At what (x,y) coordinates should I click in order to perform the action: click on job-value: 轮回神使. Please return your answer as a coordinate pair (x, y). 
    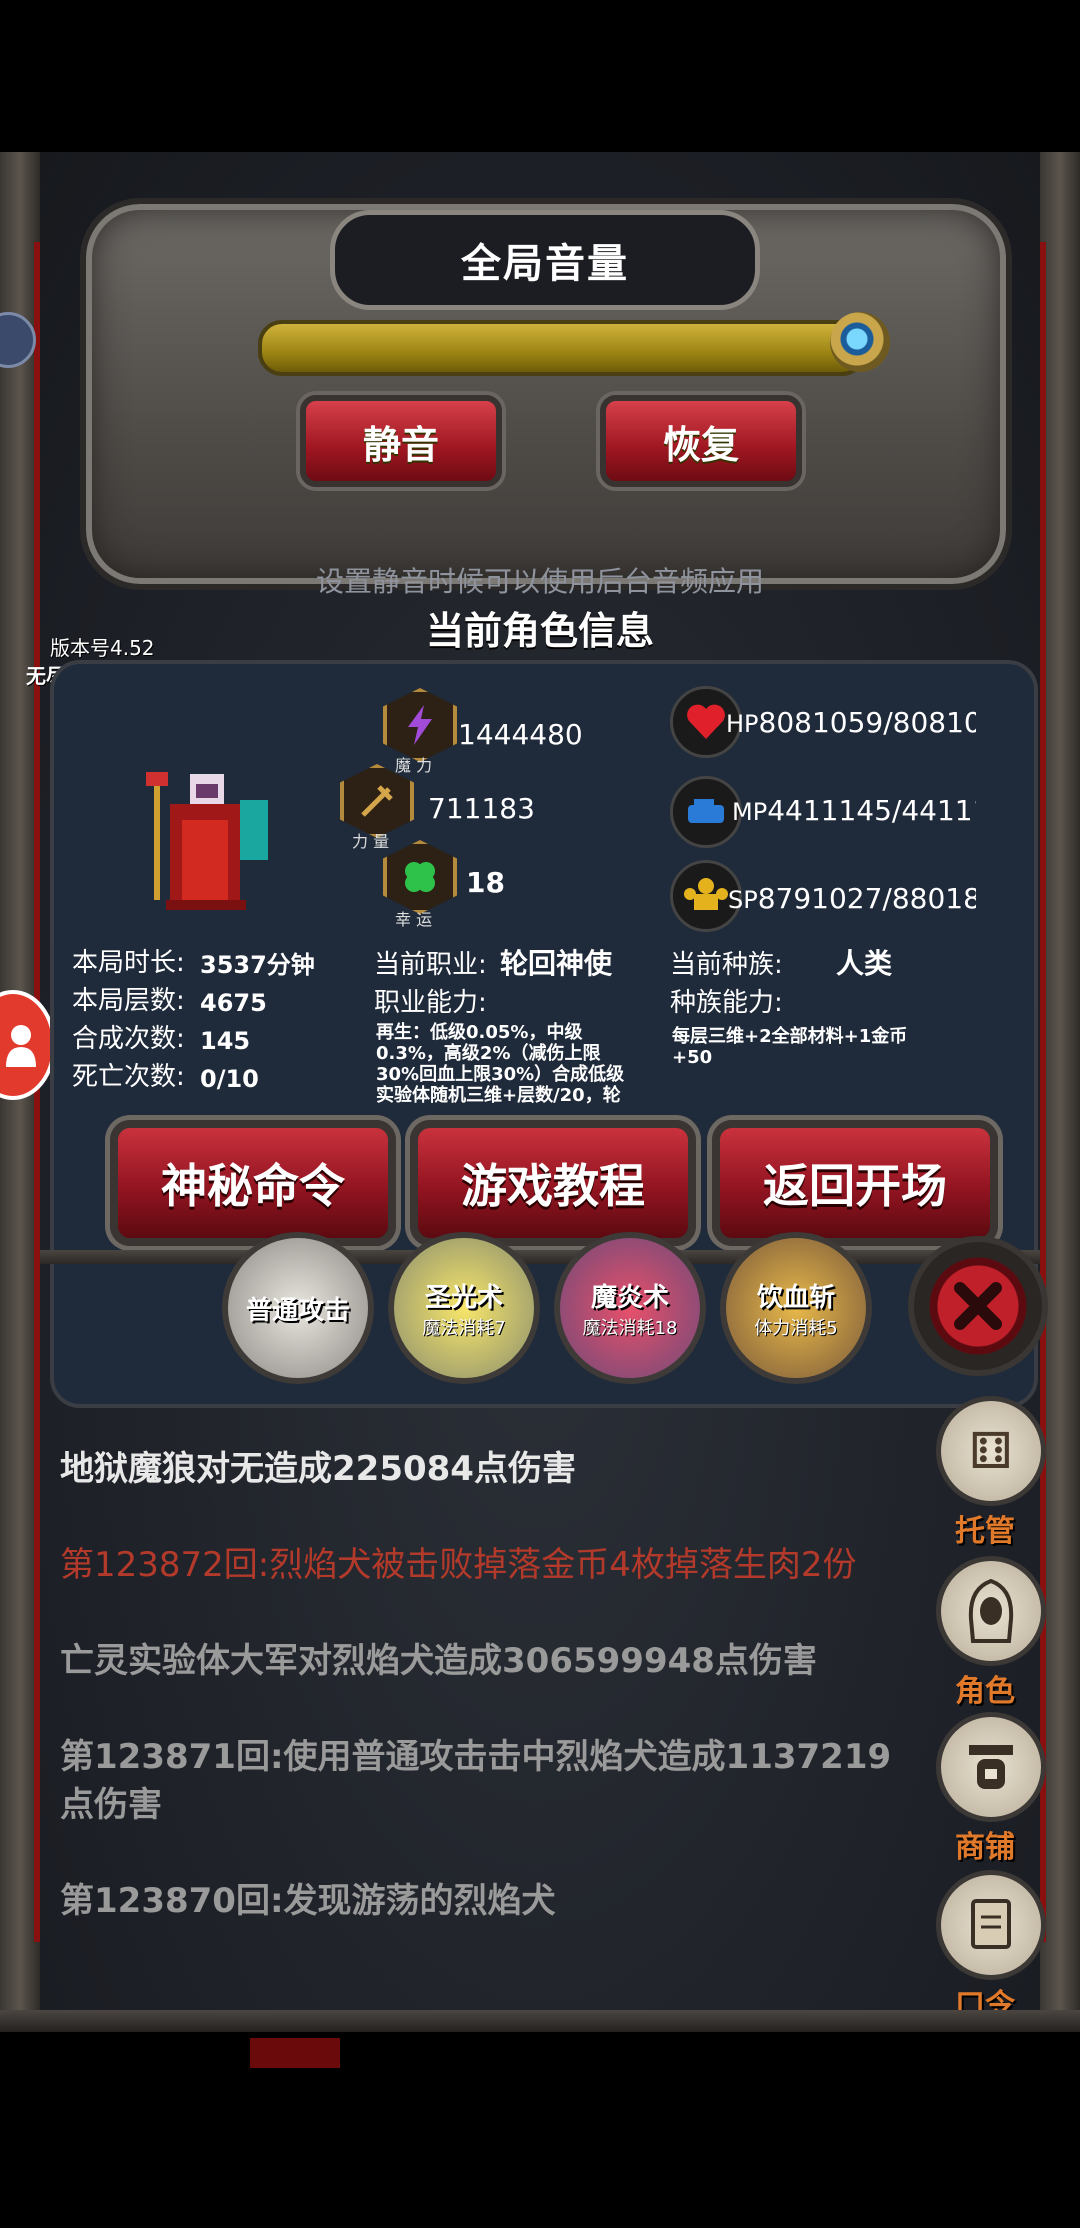
    Looking at the image, I should click on (556, 963).